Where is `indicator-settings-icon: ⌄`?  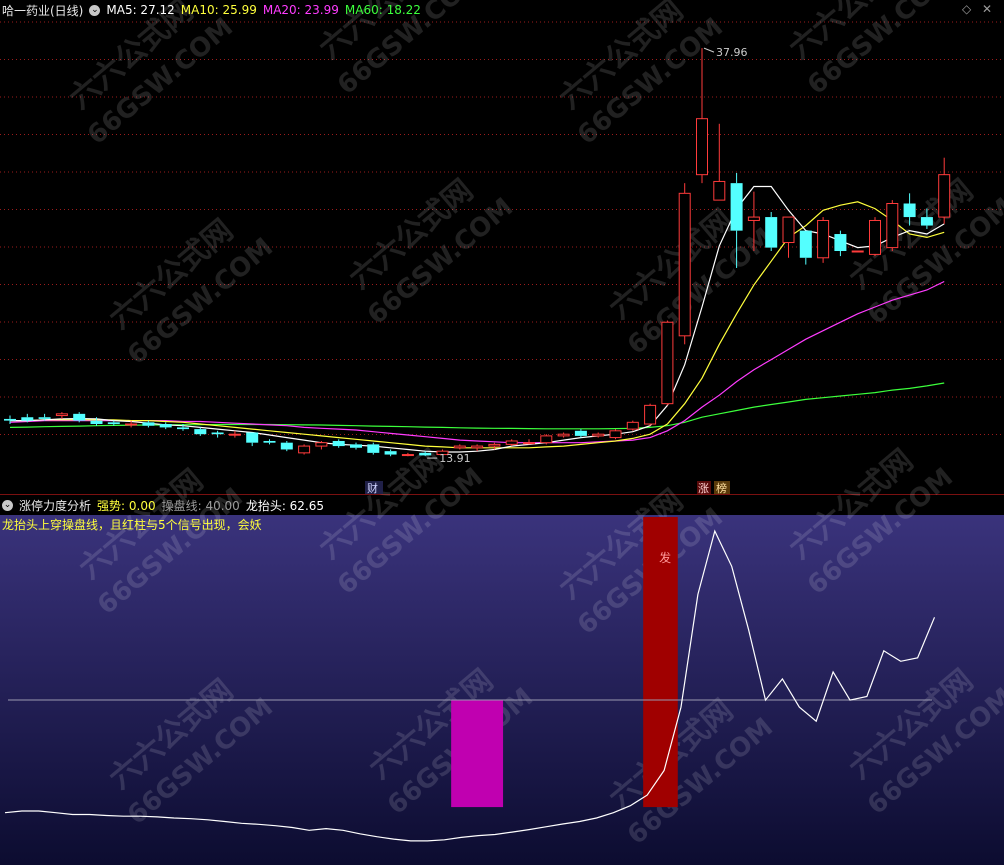
indicator-settings-icon: ⌄ is located at coordinates (7, 505).